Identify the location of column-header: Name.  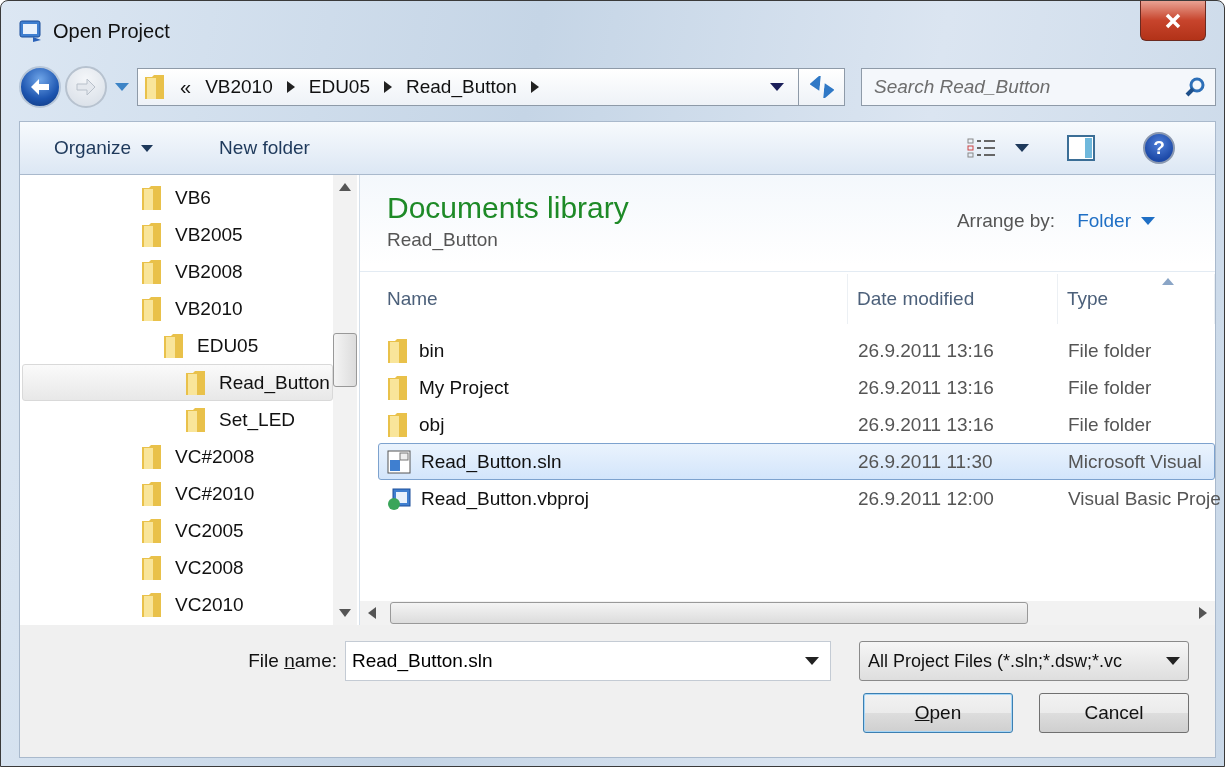
(613, 299).